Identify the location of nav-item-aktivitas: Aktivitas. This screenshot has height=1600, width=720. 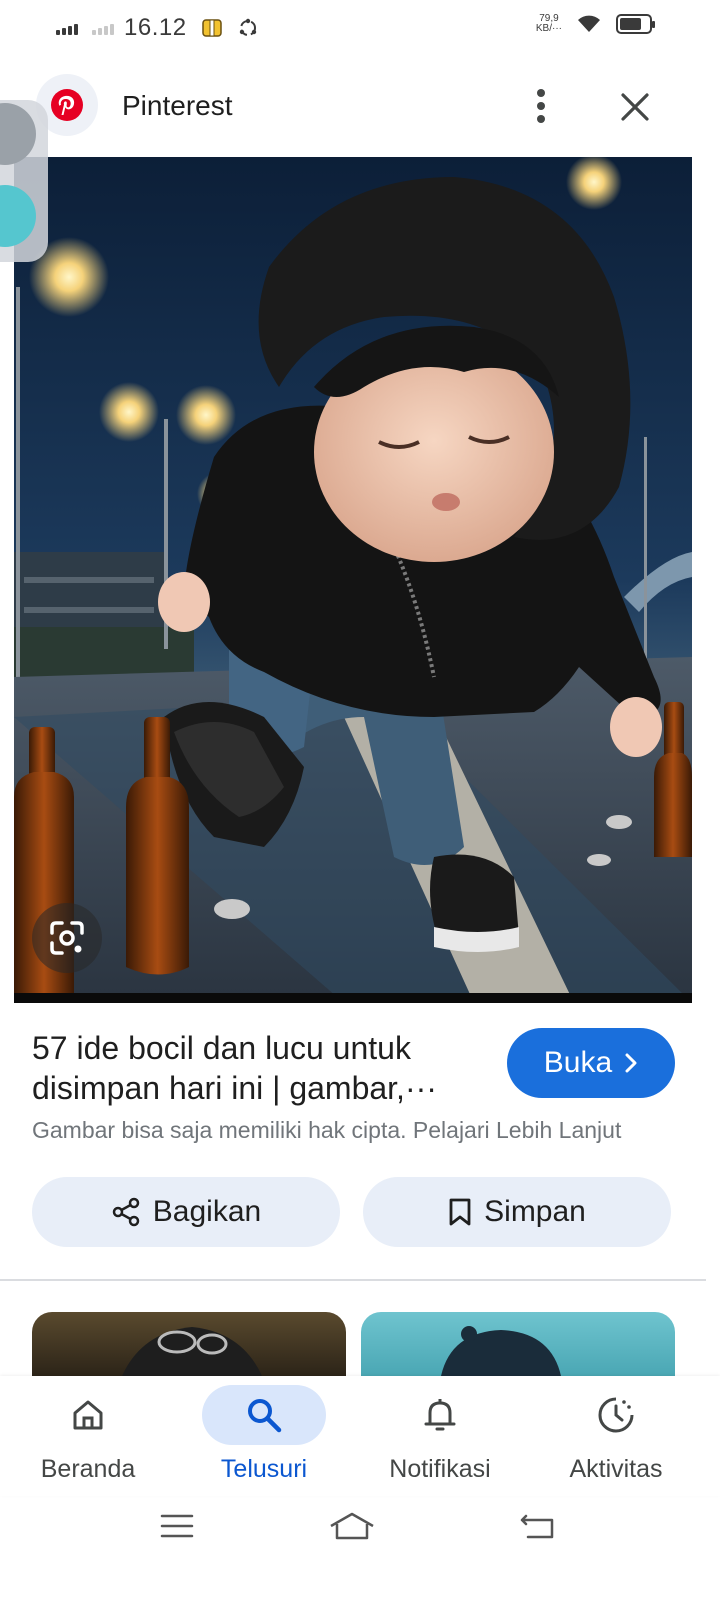
(616, 1436).